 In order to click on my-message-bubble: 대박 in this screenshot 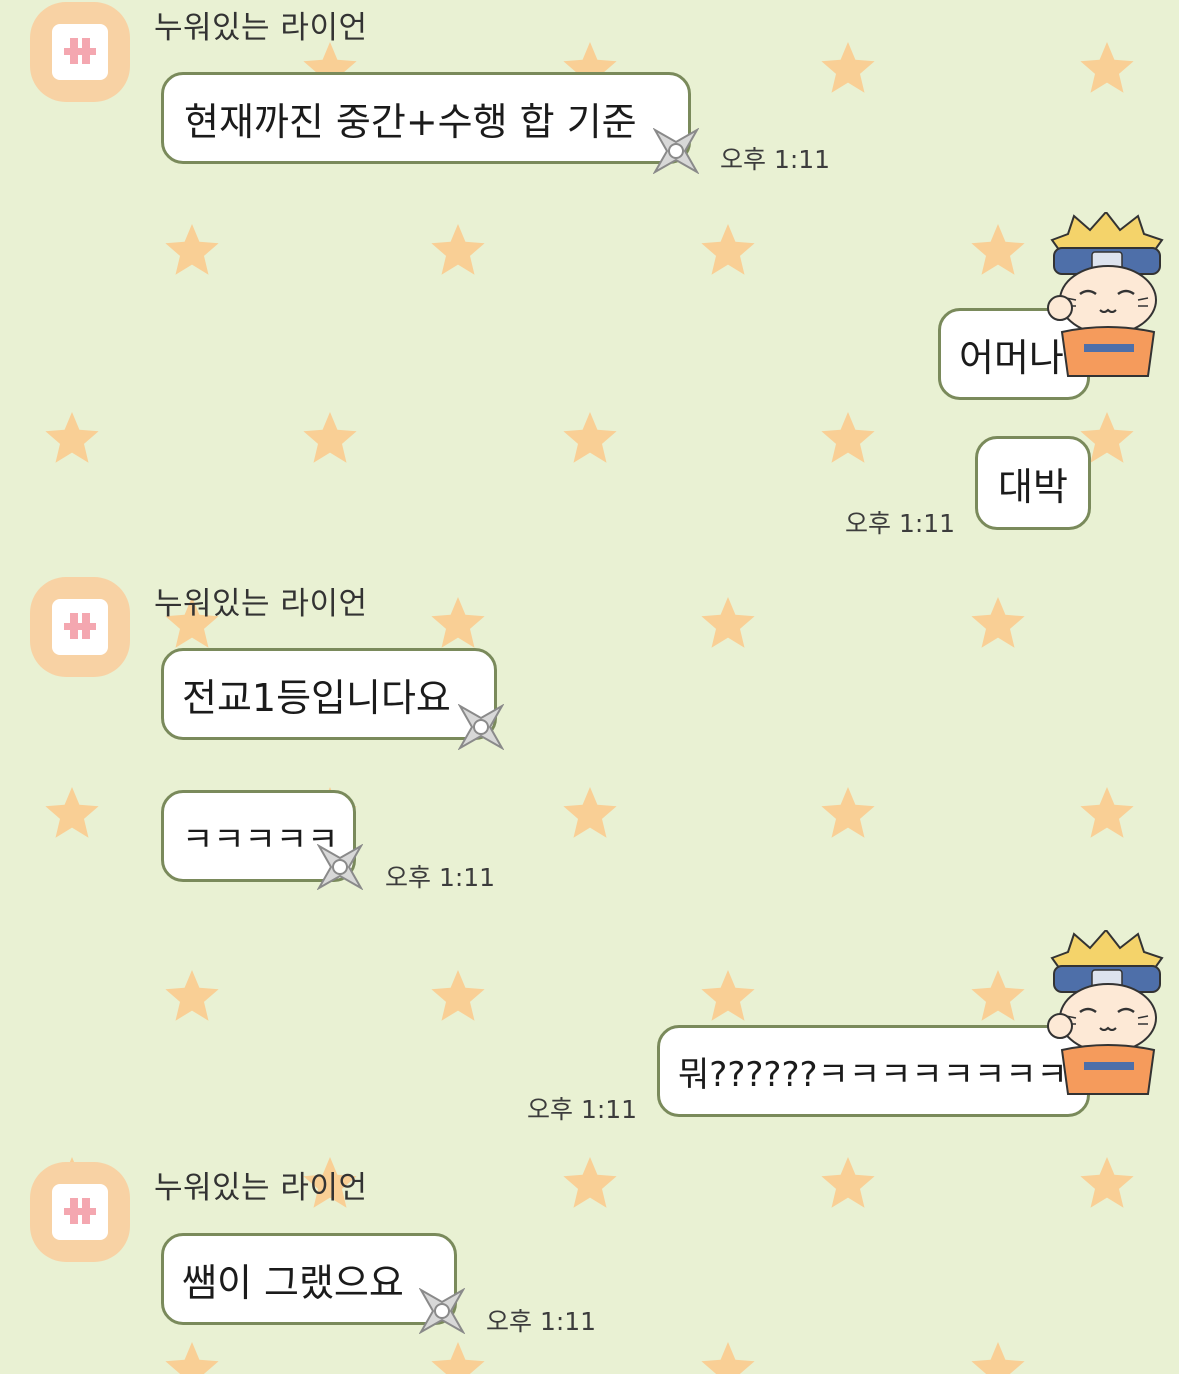, I will do `click(1033, 483)`.